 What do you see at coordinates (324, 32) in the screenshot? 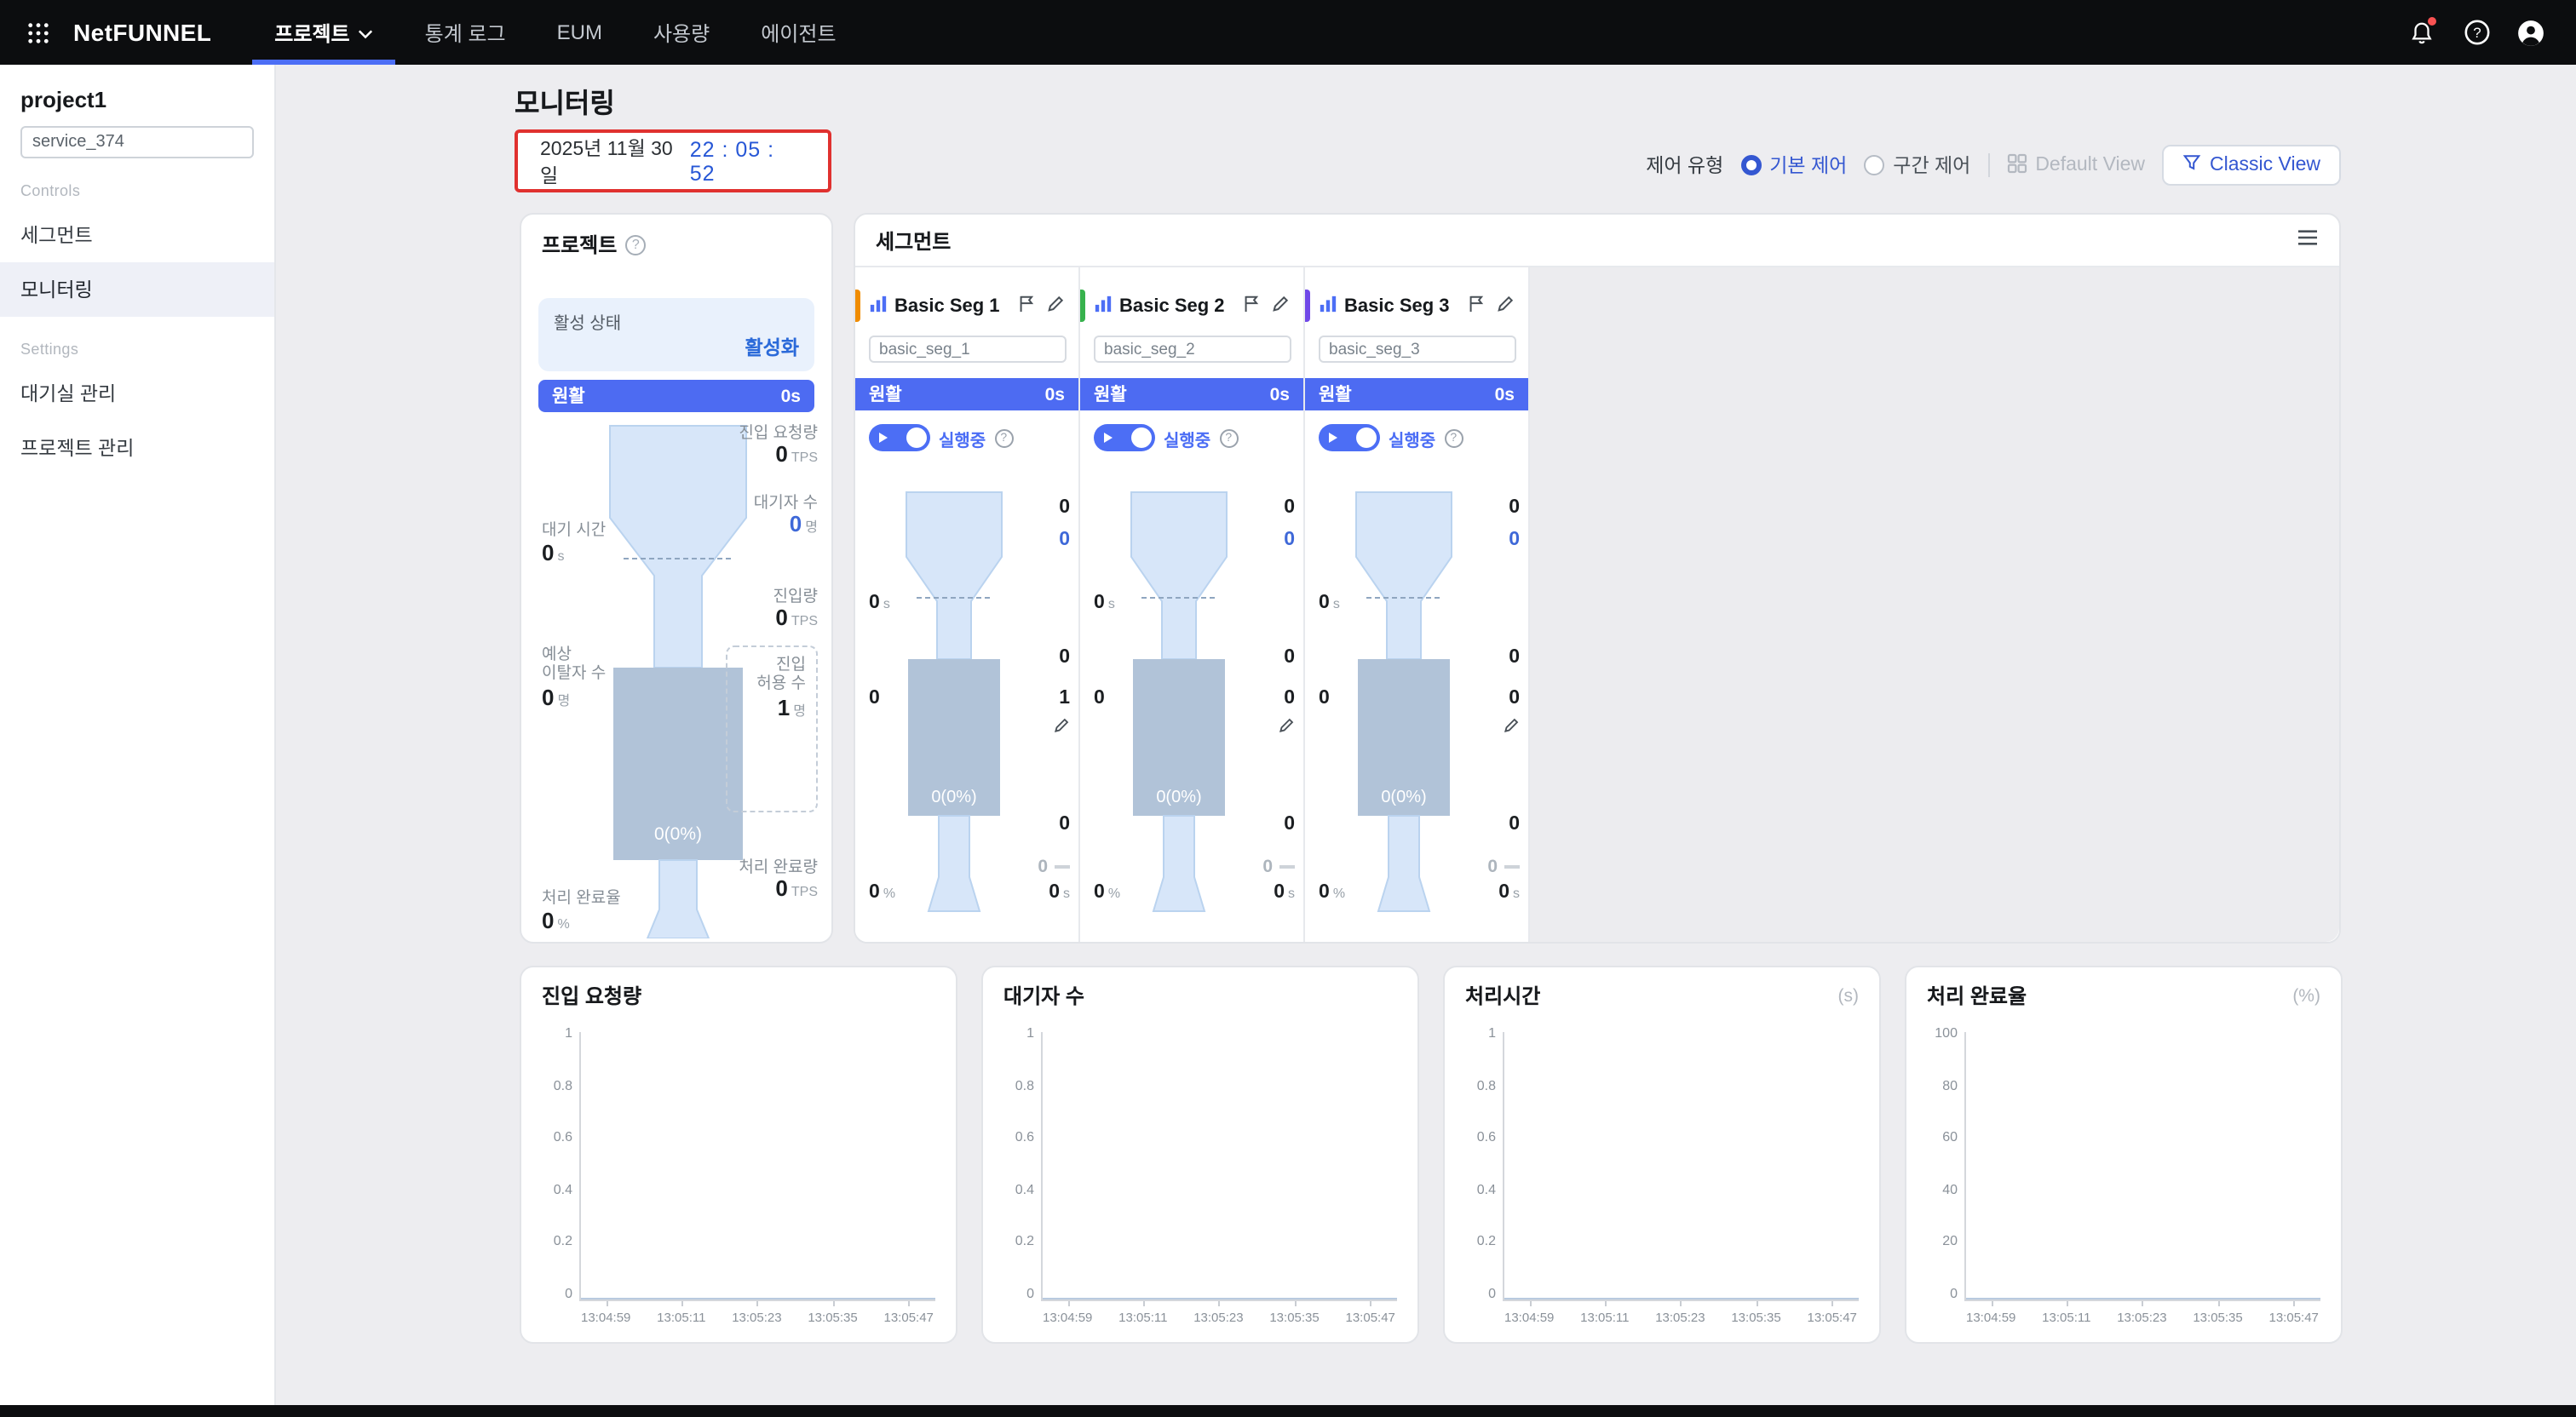
I see `nav-item-project: 프로젝트` at bounding box center [324, 32].